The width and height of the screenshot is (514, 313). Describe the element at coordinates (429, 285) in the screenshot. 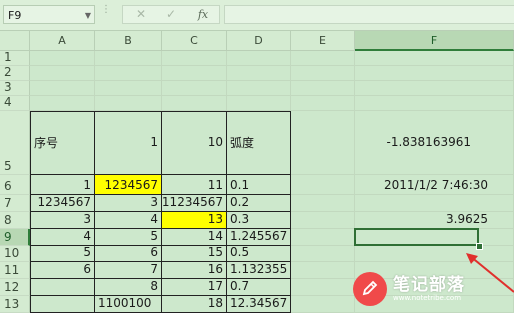

I see `watermark-brand: 笔记部落` at that location.